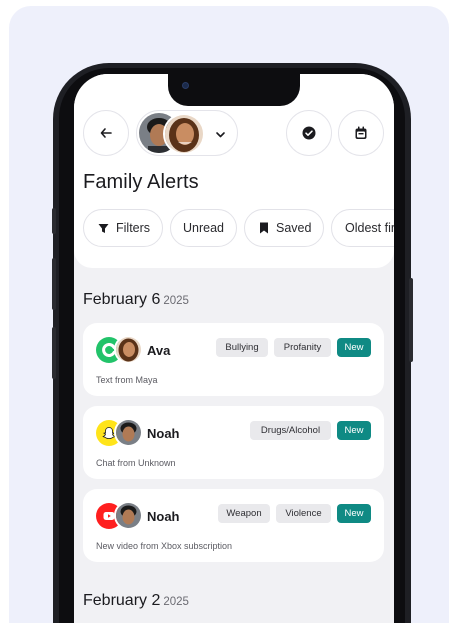 The image size is (449, 623). I want to click on child-switcher, so click(187, 133).